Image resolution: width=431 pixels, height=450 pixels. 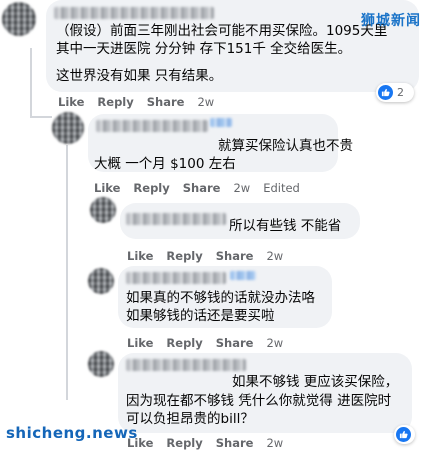 I want to click on reaction-count-value: 2, so click(x=400, y=92).